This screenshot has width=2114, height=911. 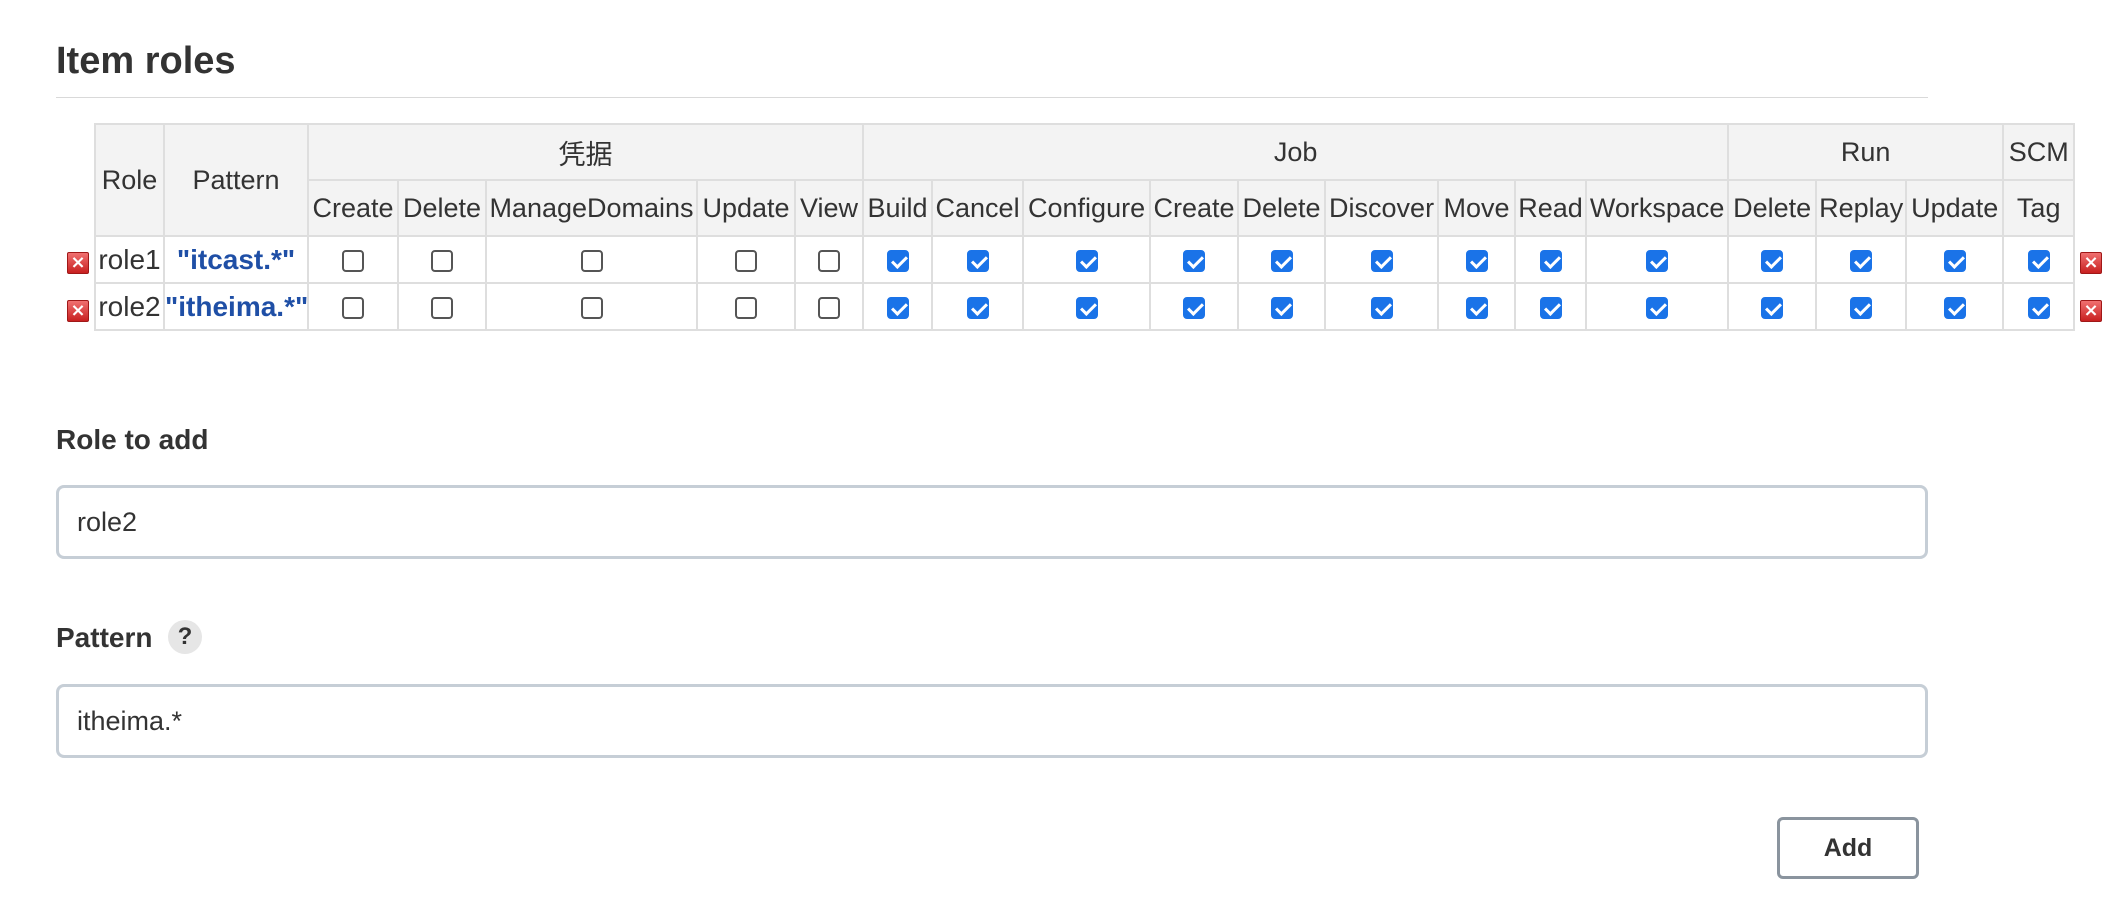 What do you see at coordinates (992, 522) in the screenshot?
I see `role-name-input` at bounding box center [992, 522].